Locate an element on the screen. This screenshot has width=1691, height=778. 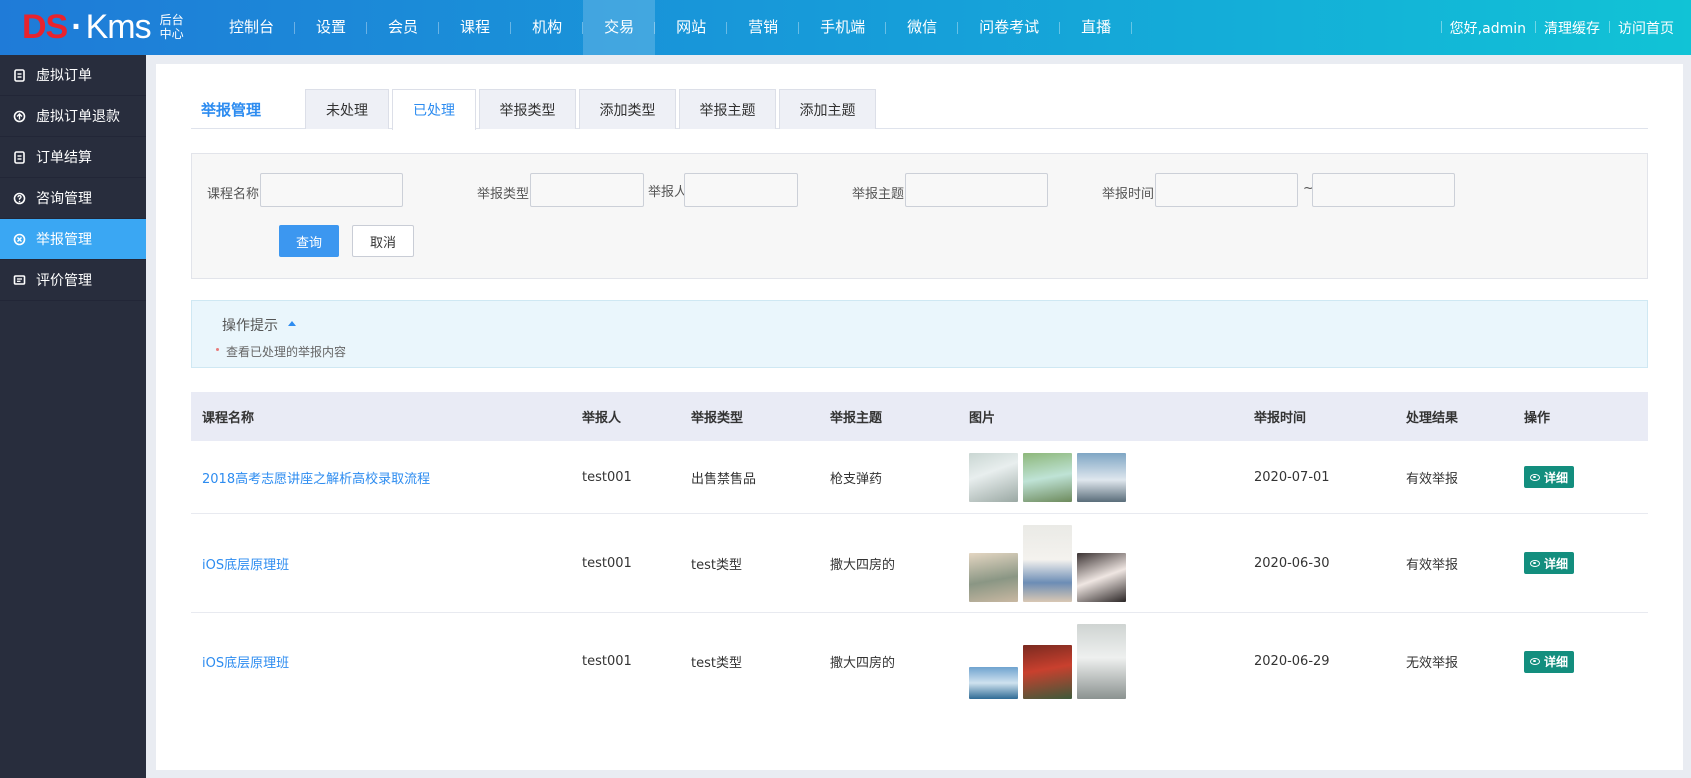
page-title: 举报管理 is located at coordinates (231, 110).